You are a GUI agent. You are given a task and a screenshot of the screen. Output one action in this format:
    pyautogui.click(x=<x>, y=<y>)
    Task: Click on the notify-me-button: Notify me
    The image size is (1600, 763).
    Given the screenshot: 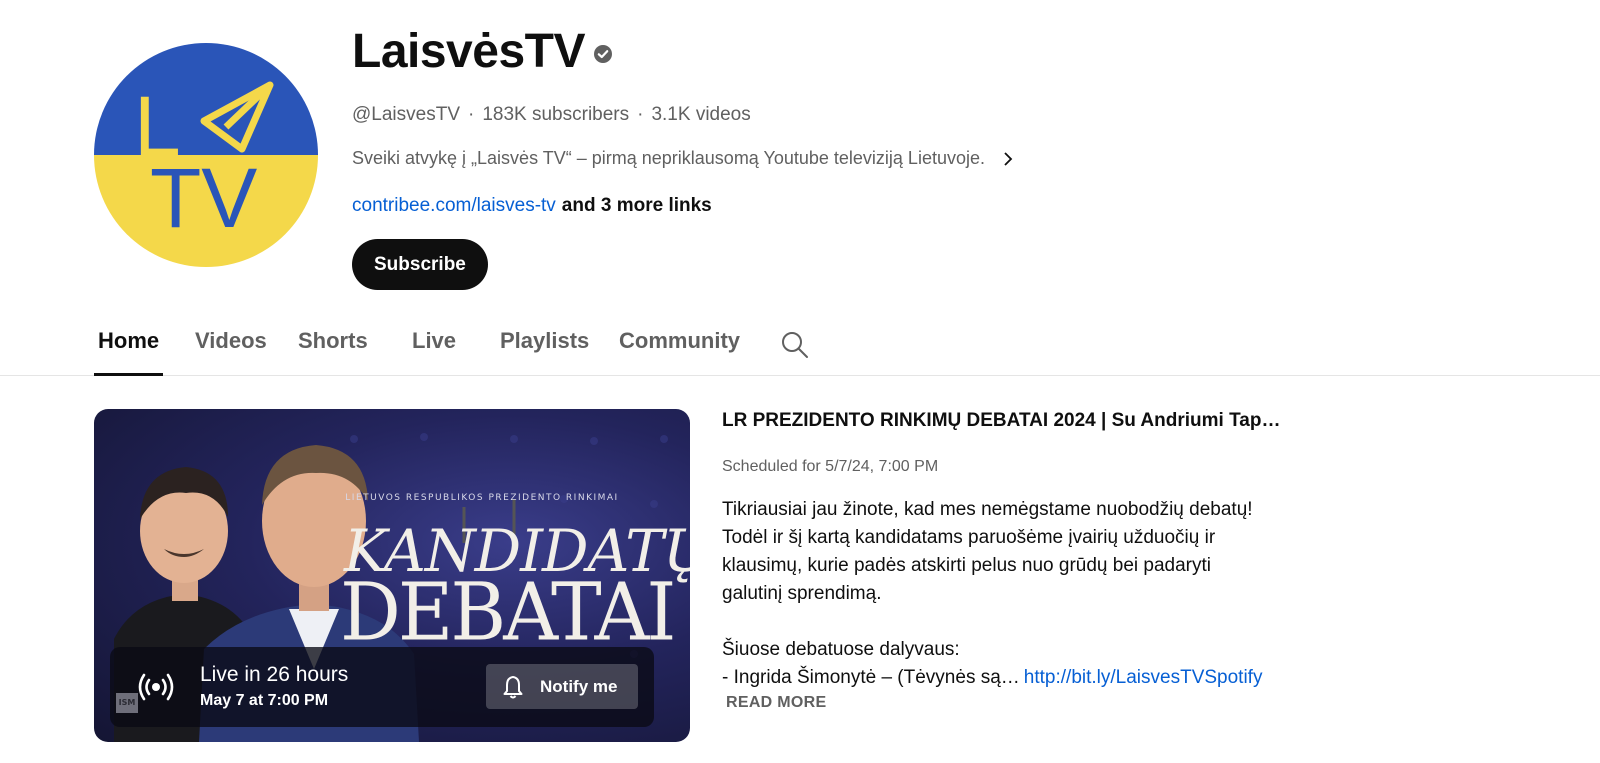 What is the action you would take?
    pyautogui.click(x=562, y=686)
    